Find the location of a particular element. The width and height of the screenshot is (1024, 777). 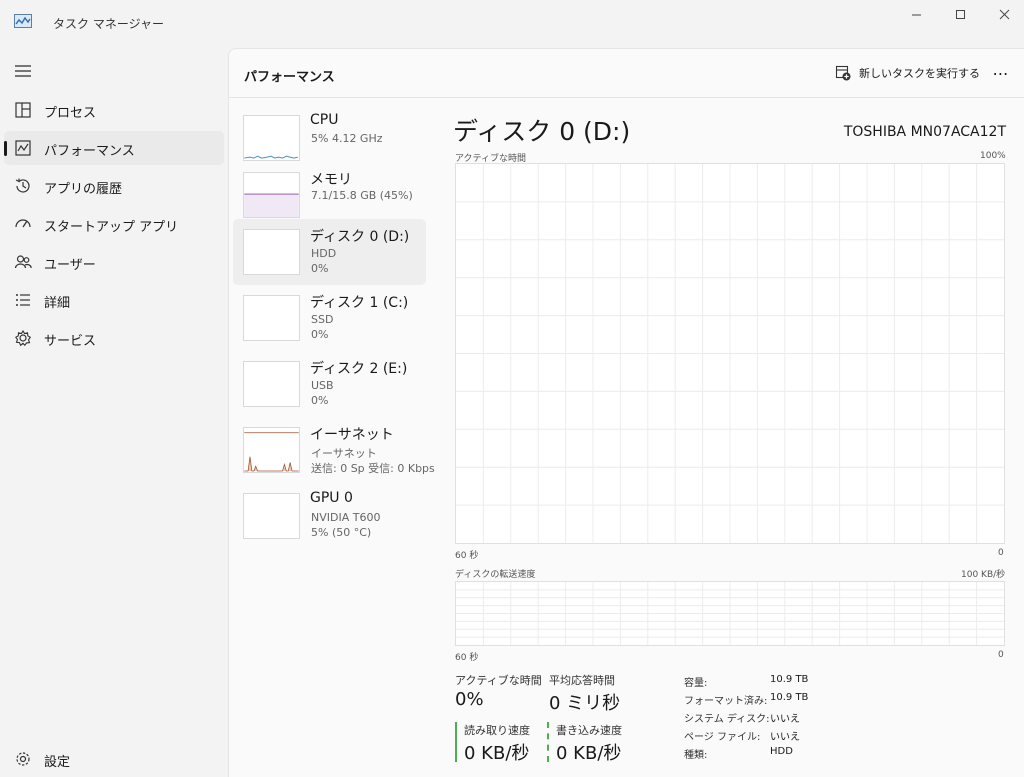

close-icon is located at coordinates (1004, 14).